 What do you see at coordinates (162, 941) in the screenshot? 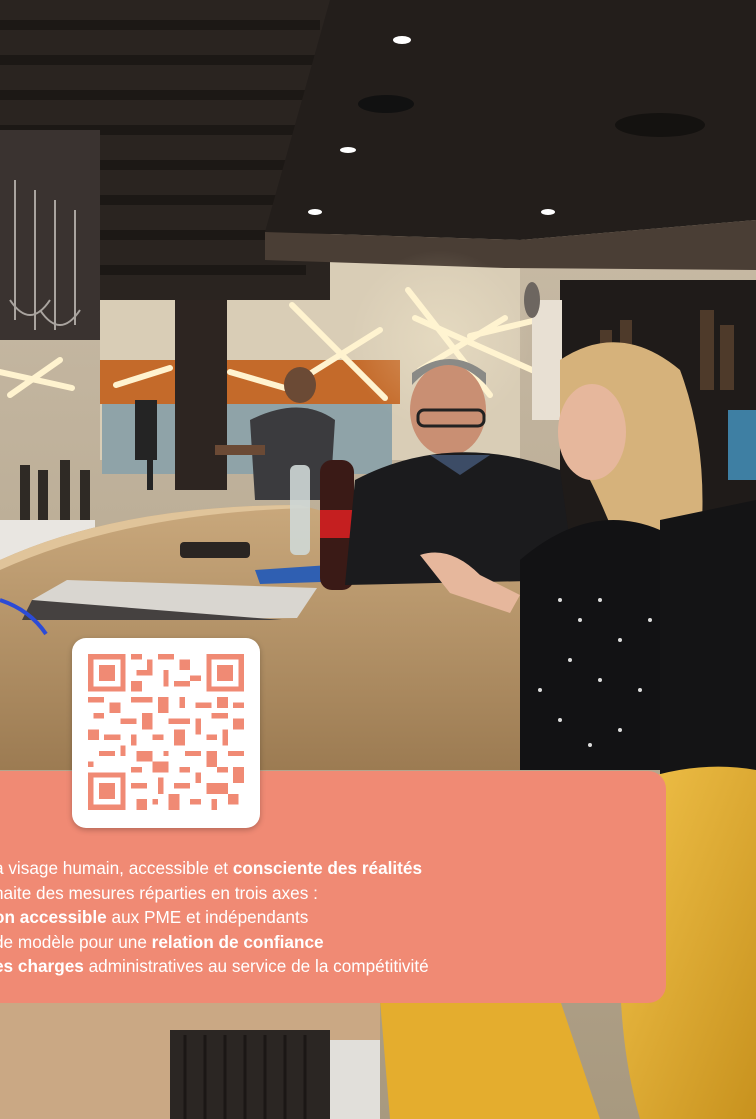
I see `panel-line: de modèle pour une relation de confiance` at bounding box center [162, 941].